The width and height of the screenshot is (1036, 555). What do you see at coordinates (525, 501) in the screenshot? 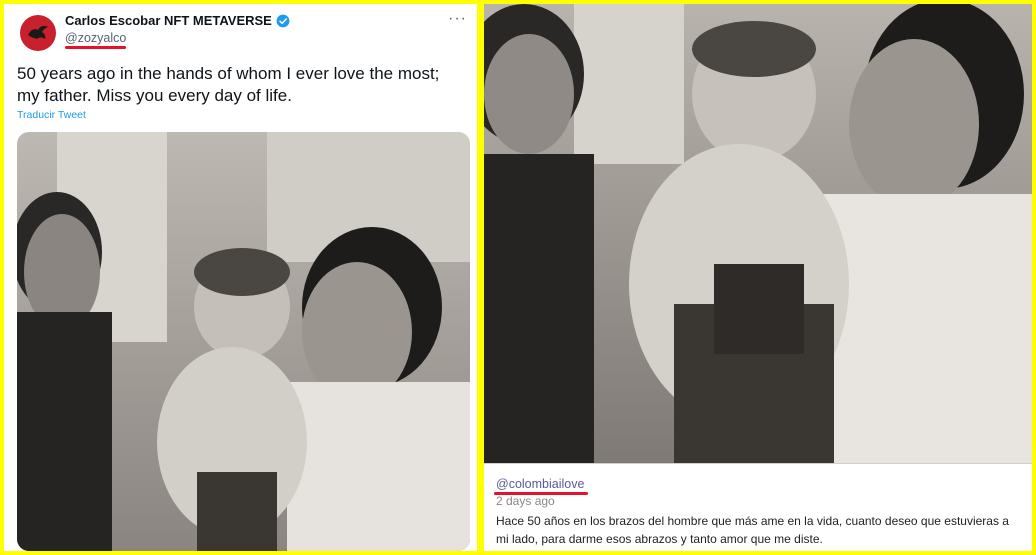
I see `caption-date: 2 days ago` at bounding box center [525, 501].